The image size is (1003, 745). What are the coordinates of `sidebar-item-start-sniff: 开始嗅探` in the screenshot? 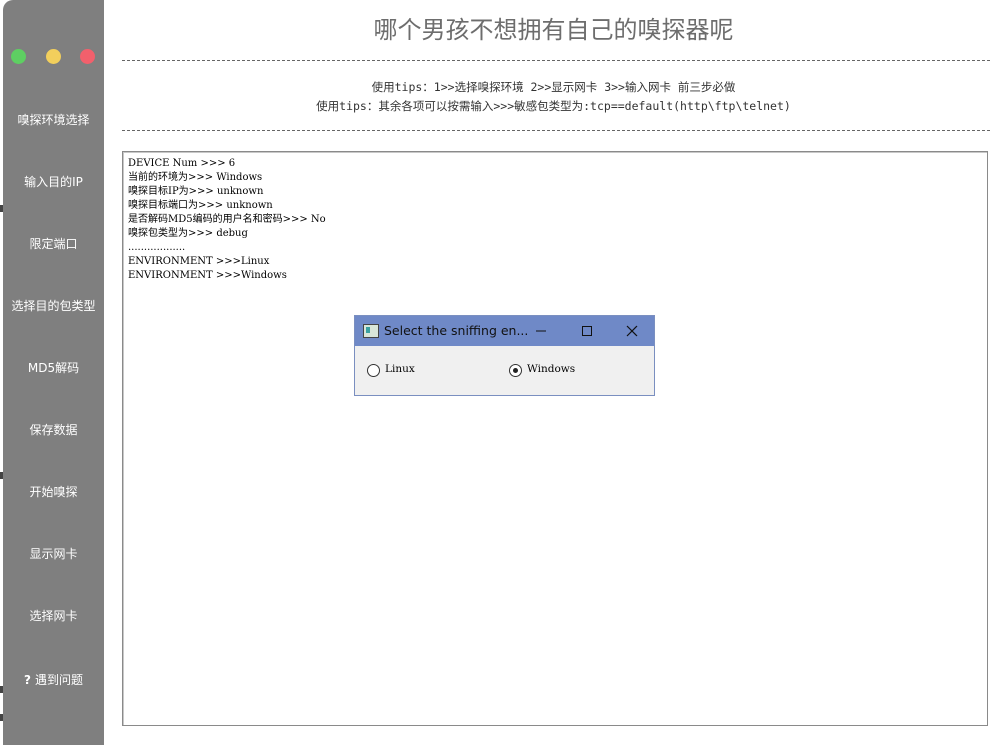 It's located at (53, 492).